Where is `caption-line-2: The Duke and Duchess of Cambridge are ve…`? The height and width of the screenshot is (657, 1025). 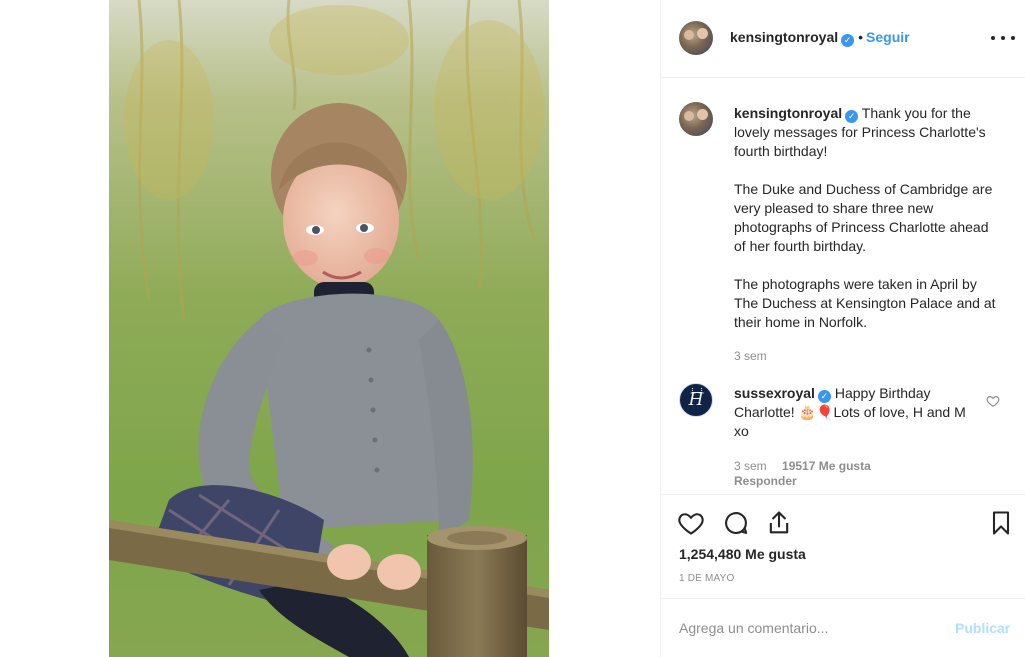 caption-line-2: The Duke and Duchess of Cambridge are ve… is located at coordinates (863, 217).